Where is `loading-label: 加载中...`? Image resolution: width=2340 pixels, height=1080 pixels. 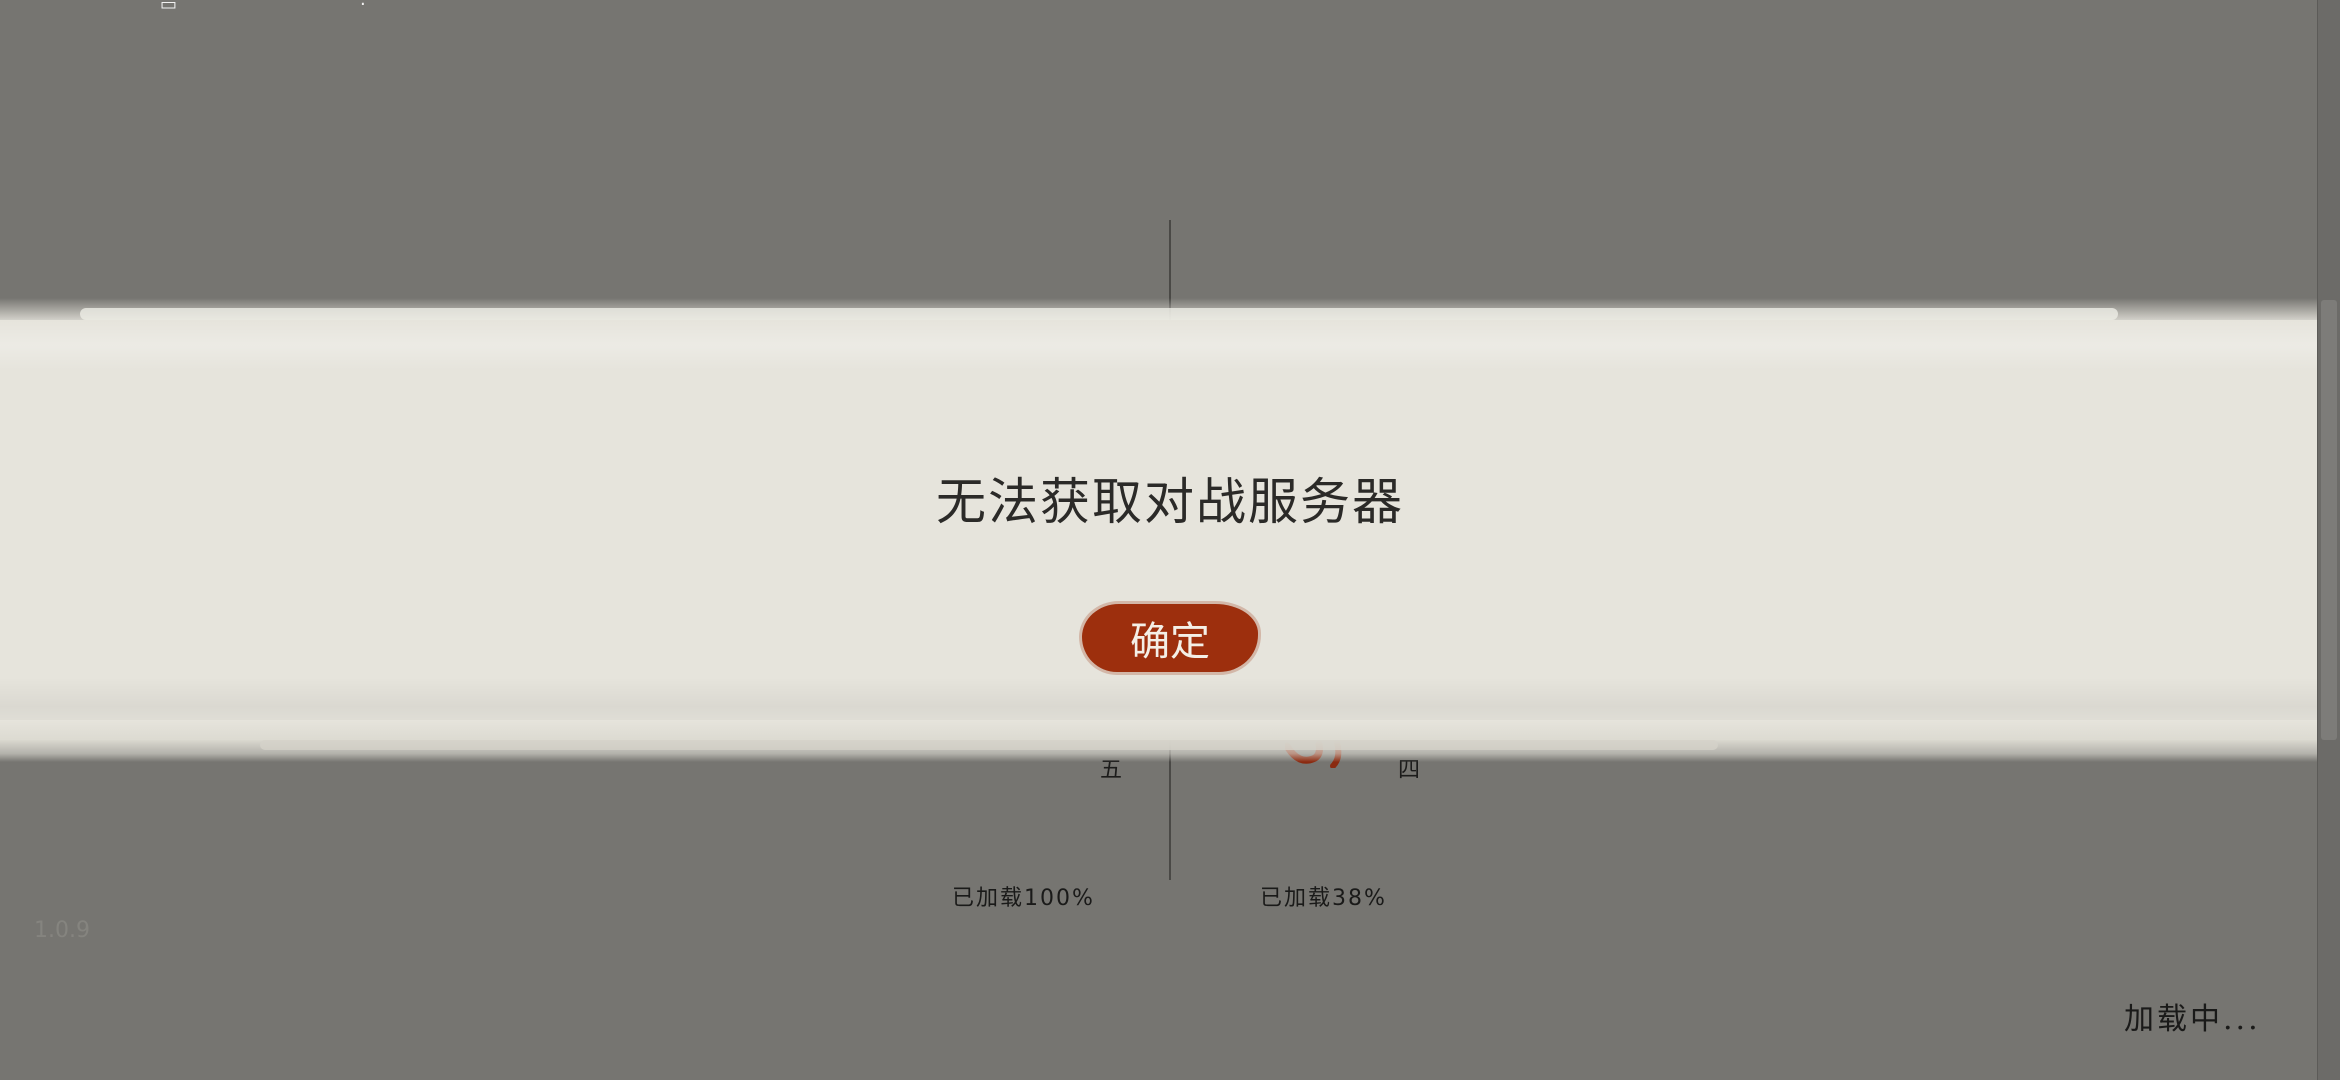
loading-label: 加载中... is located at coordinates (2192, 1019).